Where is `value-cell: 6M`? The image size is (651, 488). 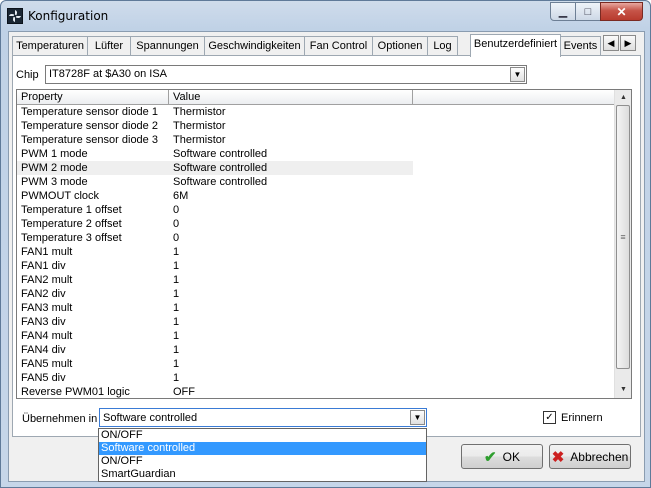
value-cell: 6M is located at coordinates (291, 196).